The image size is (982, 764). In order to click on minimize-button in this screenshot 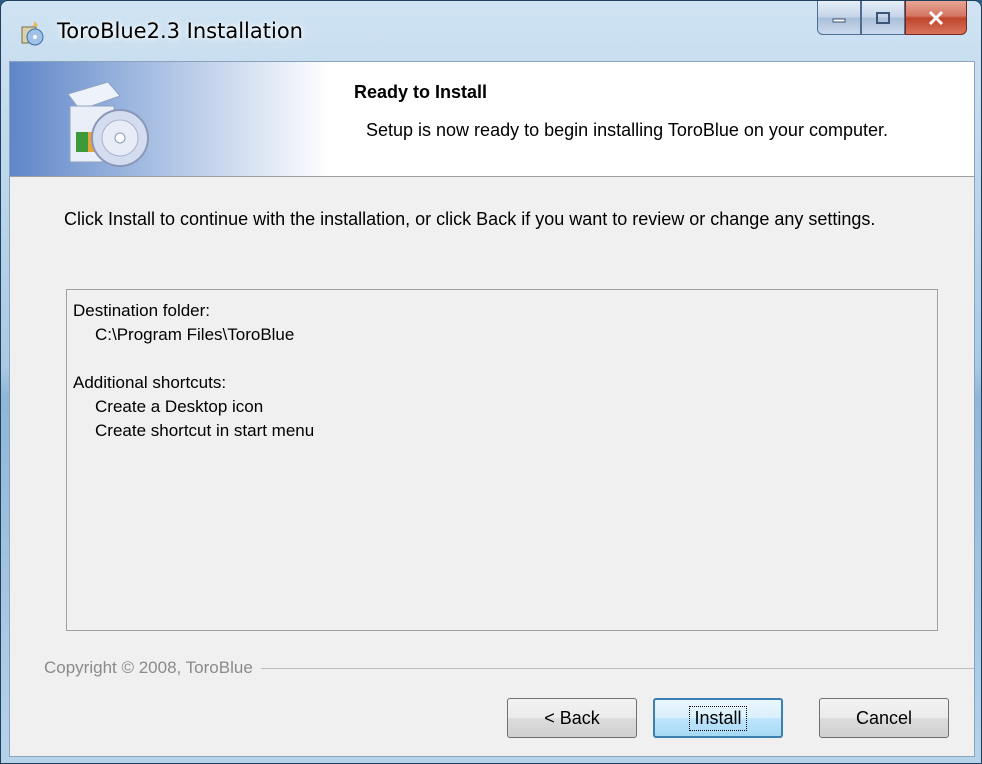, I will do `click(839, 18)`.